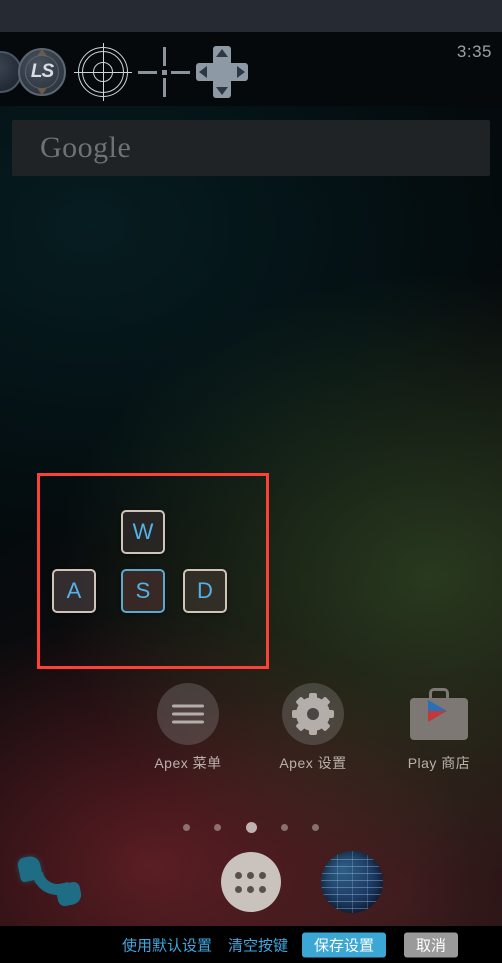 This screenshot has height=963, width=502. I want to click on hamburger-menu-icon, so click(188, 714).